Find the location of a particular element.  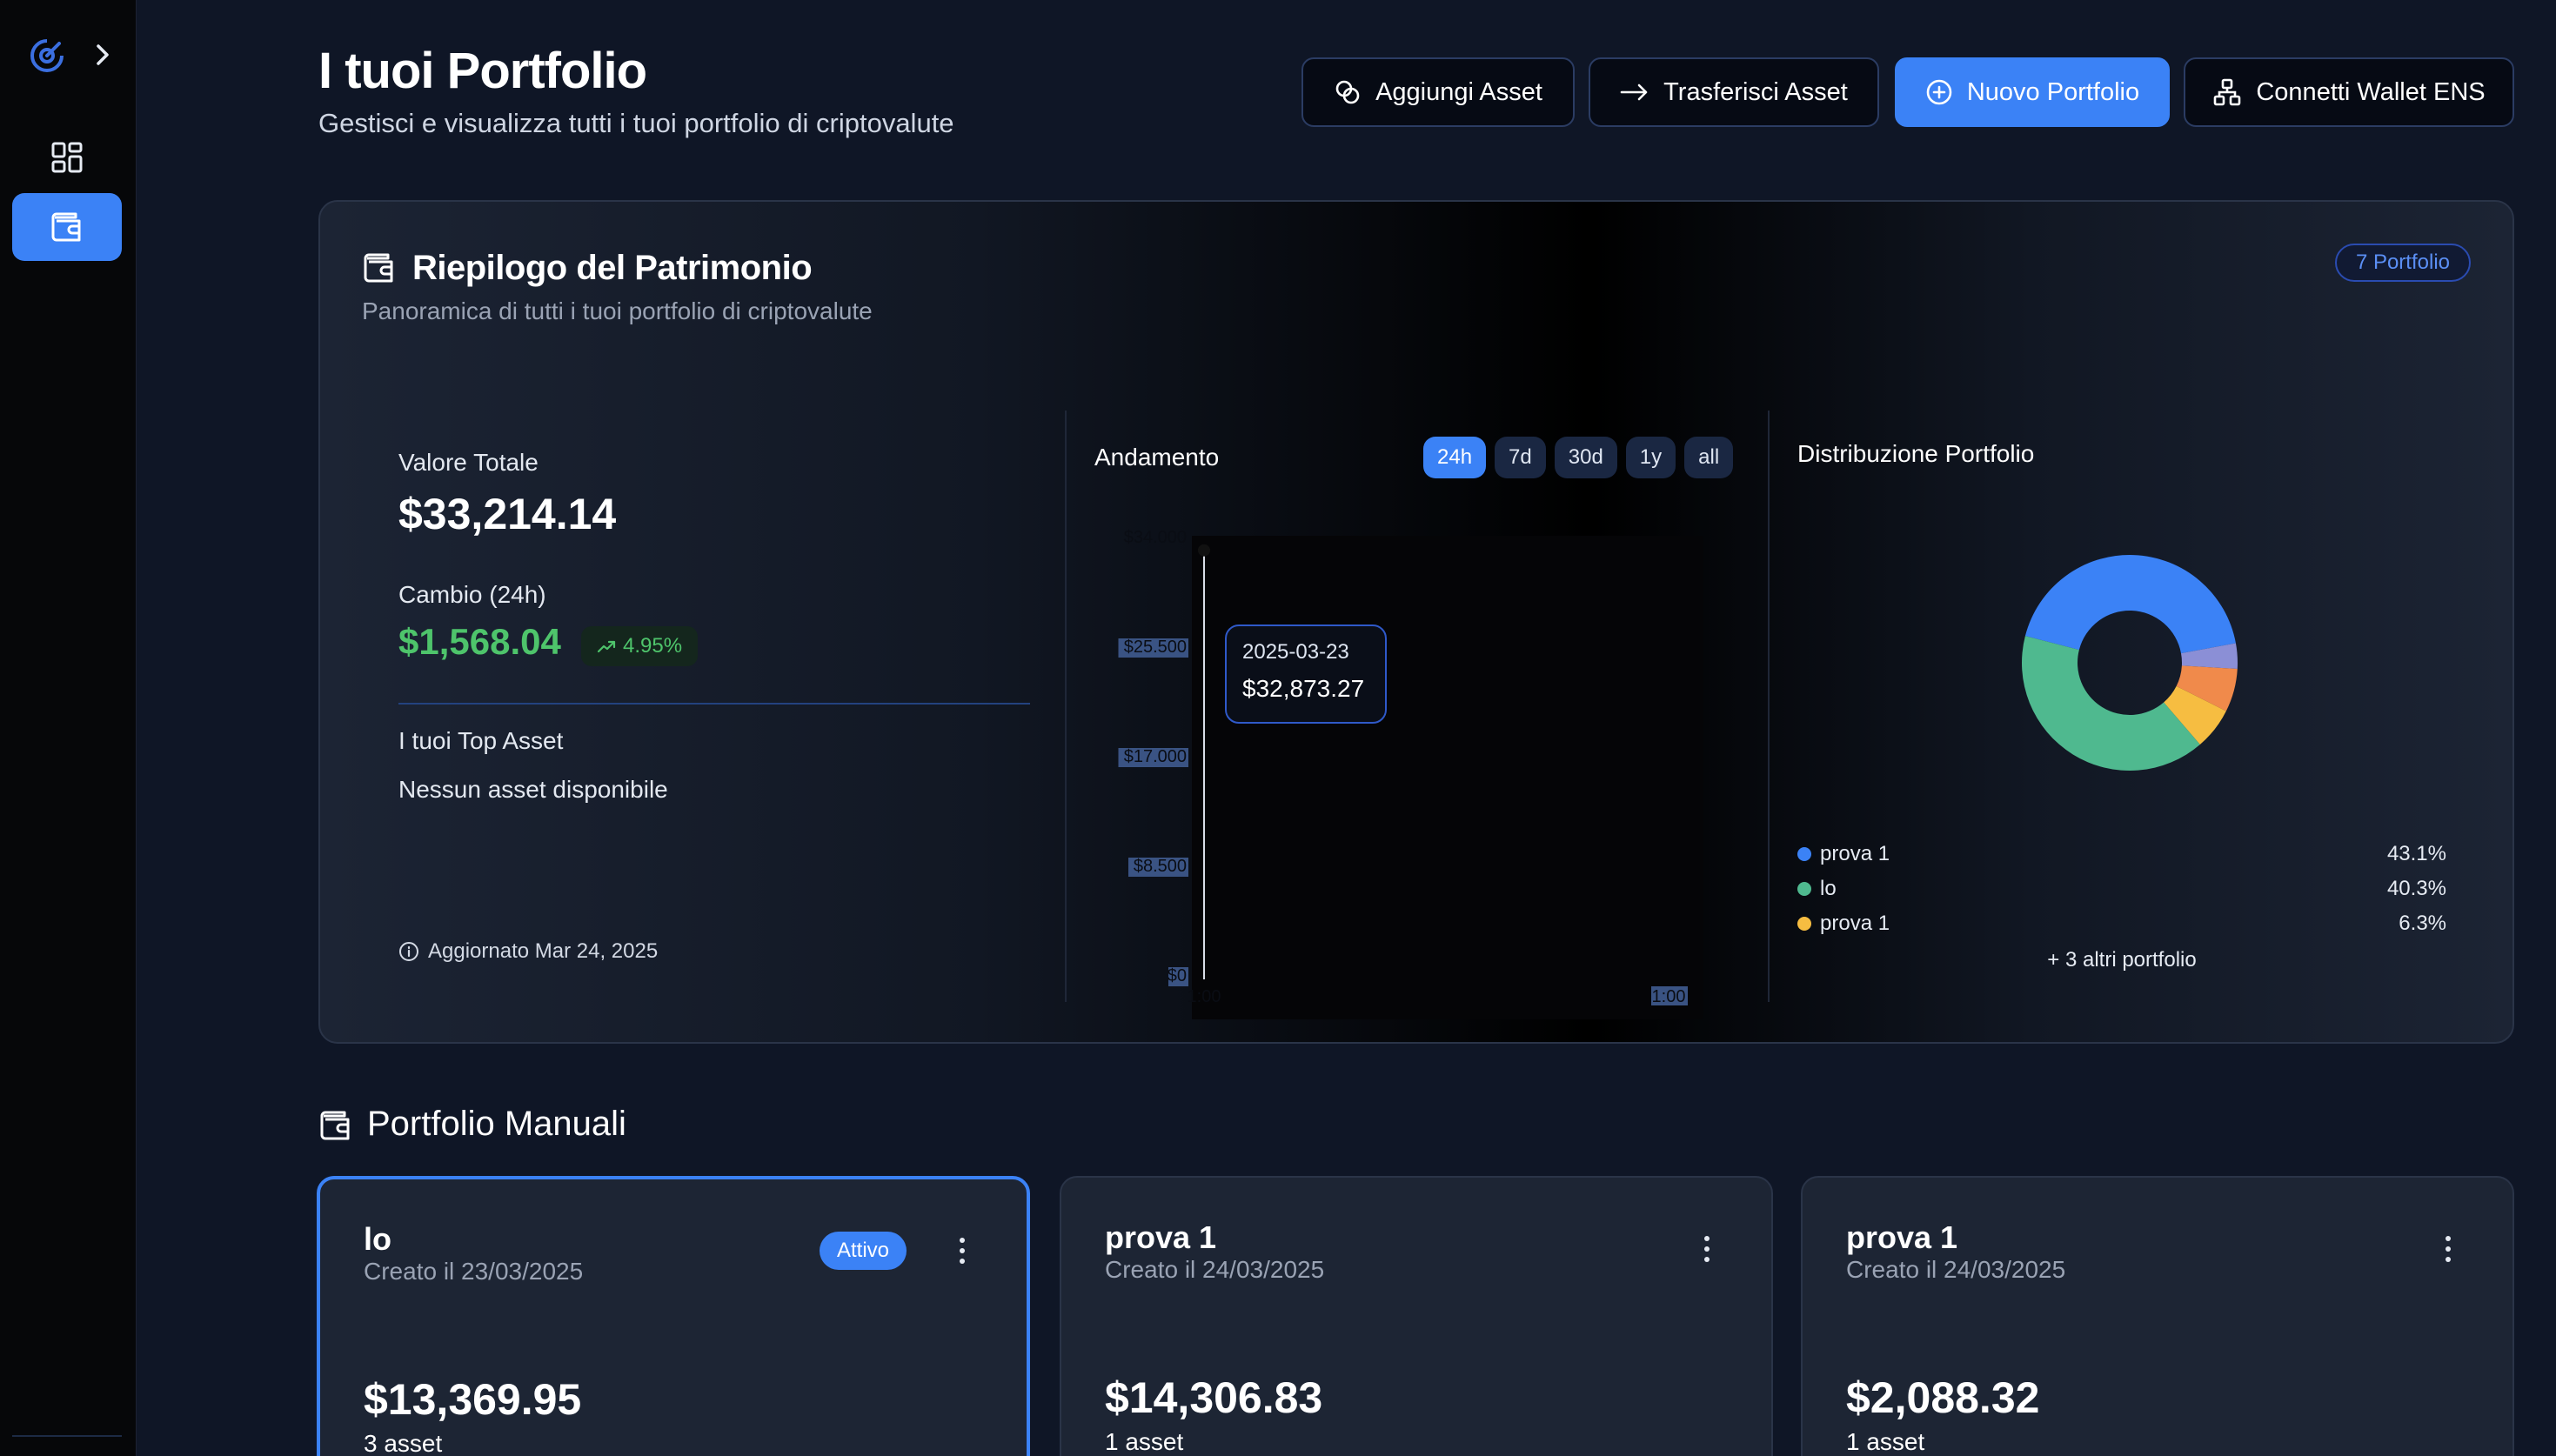

trending-up-icon is located at coordinates (606, 646).